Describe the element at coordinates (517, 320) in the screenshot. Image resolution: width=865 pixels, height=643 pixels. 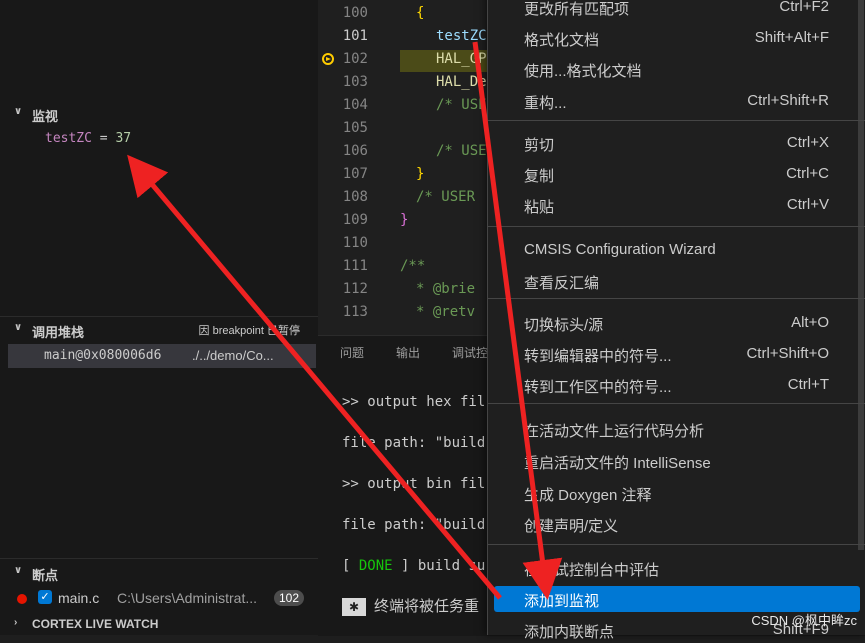
I see `arrow-to-add-watch` at that location.